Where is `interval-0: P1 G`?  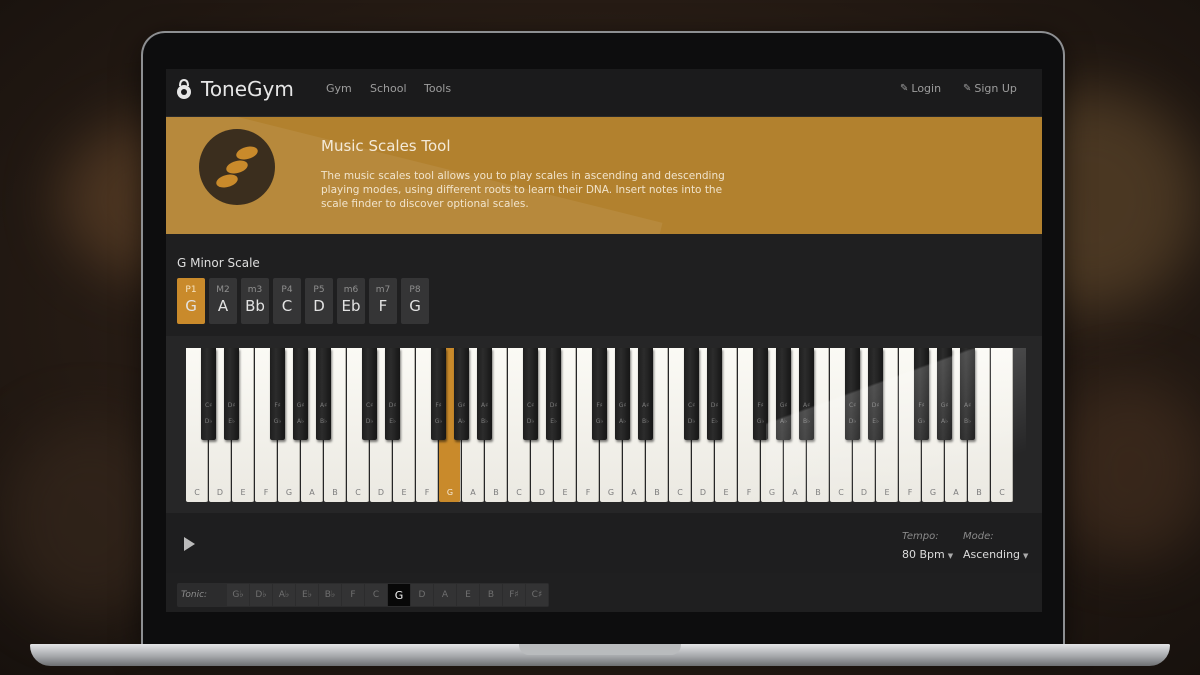 interval-0: P1 G is located at coordinates (191, 301).